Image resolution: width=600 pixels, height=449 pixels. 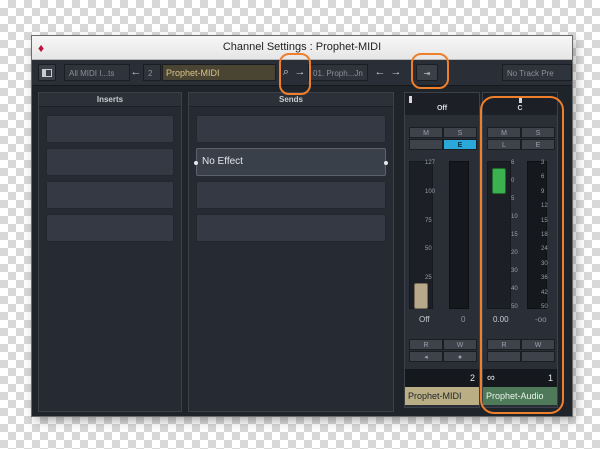 I want to click on audio-read-button: R, so click(x=504, y=344).